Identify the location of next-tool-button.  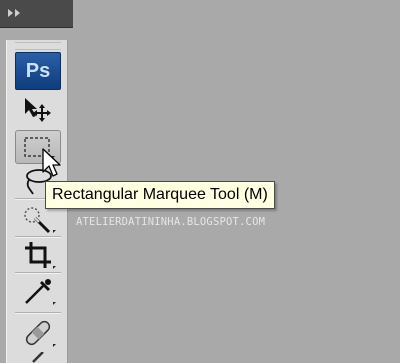
(38, 357).